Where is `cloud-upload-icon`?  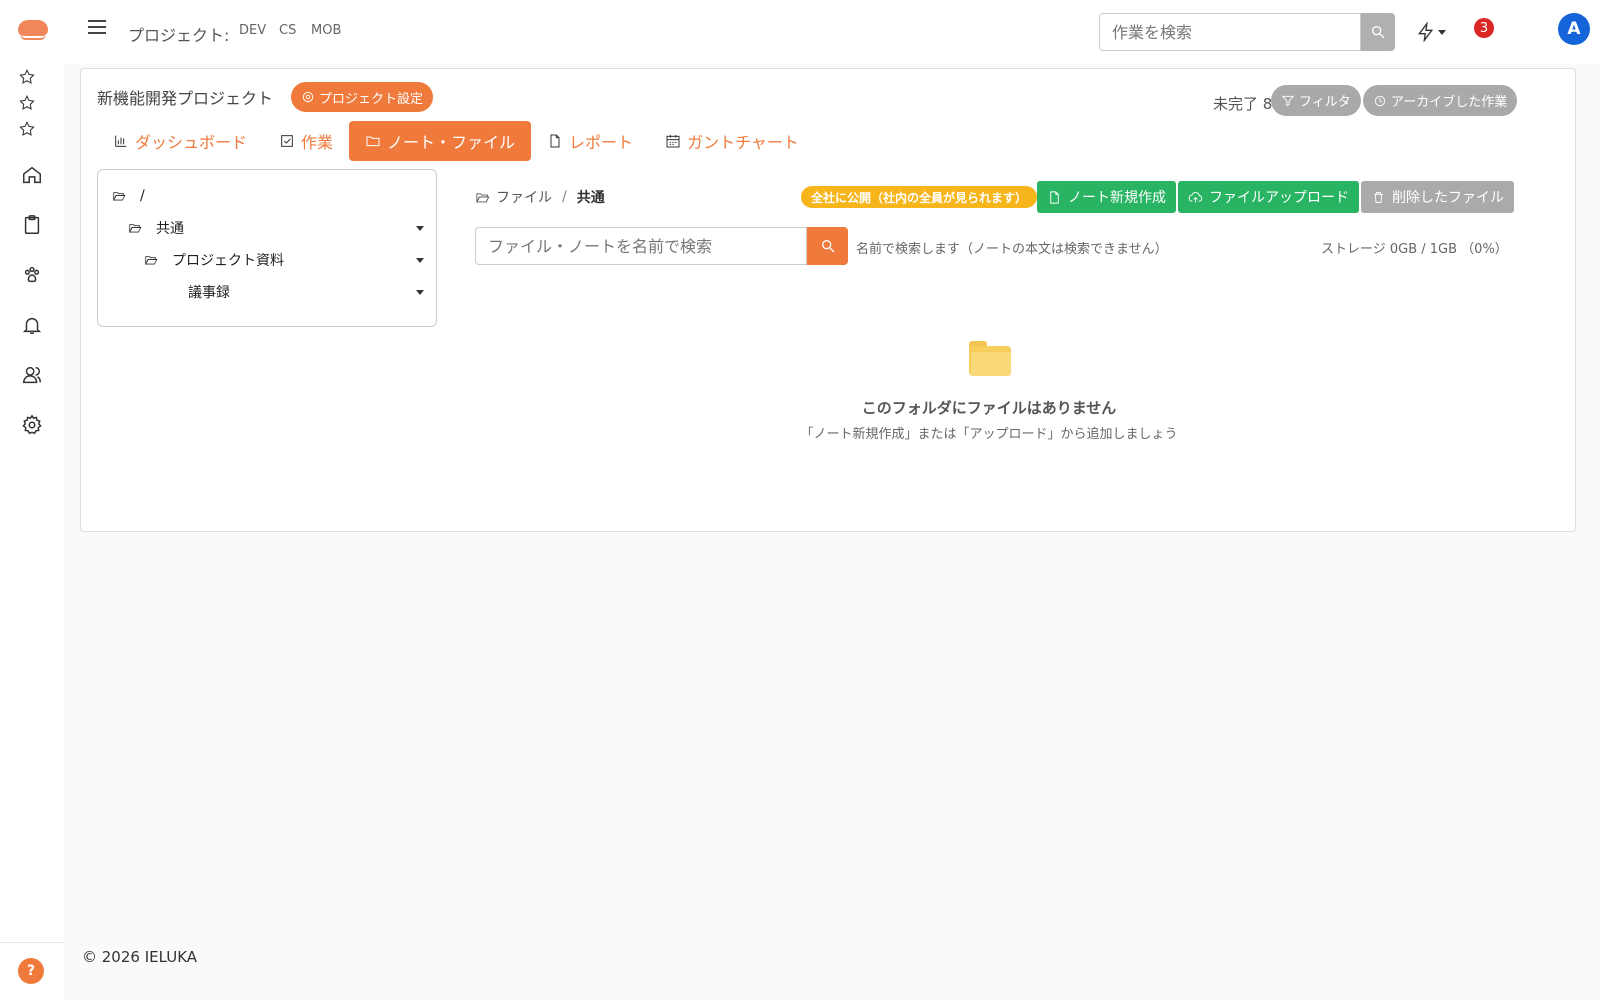
cloud-upload-icon is located at coordinates (1195, 196).